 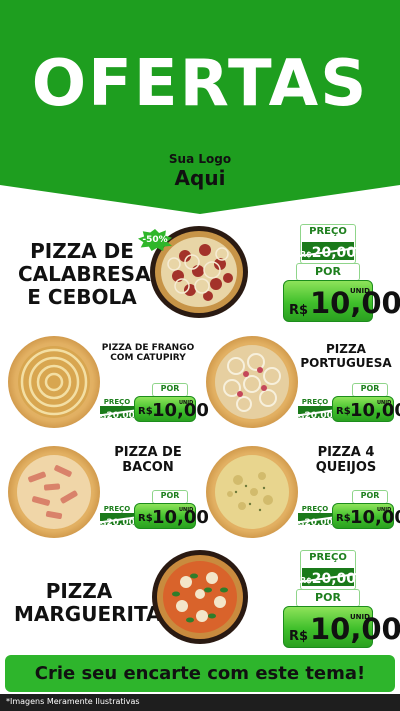 I want to click on product-name-frango: PIZZA DE FRANGO COM CATUPIRY, so click(x=148, y=353).